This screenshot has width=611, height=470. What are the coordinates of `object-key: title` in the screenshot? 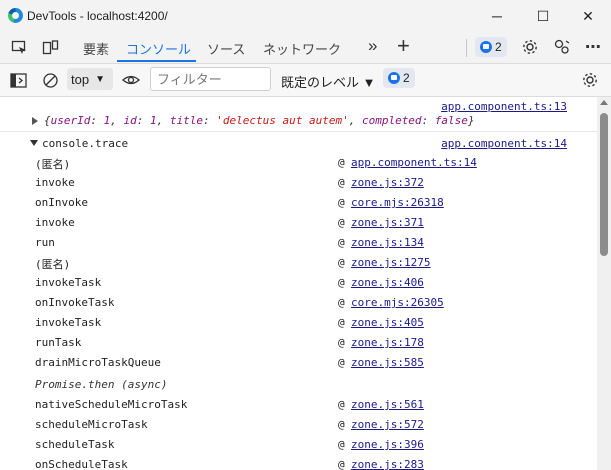 It's located at (186, 120).